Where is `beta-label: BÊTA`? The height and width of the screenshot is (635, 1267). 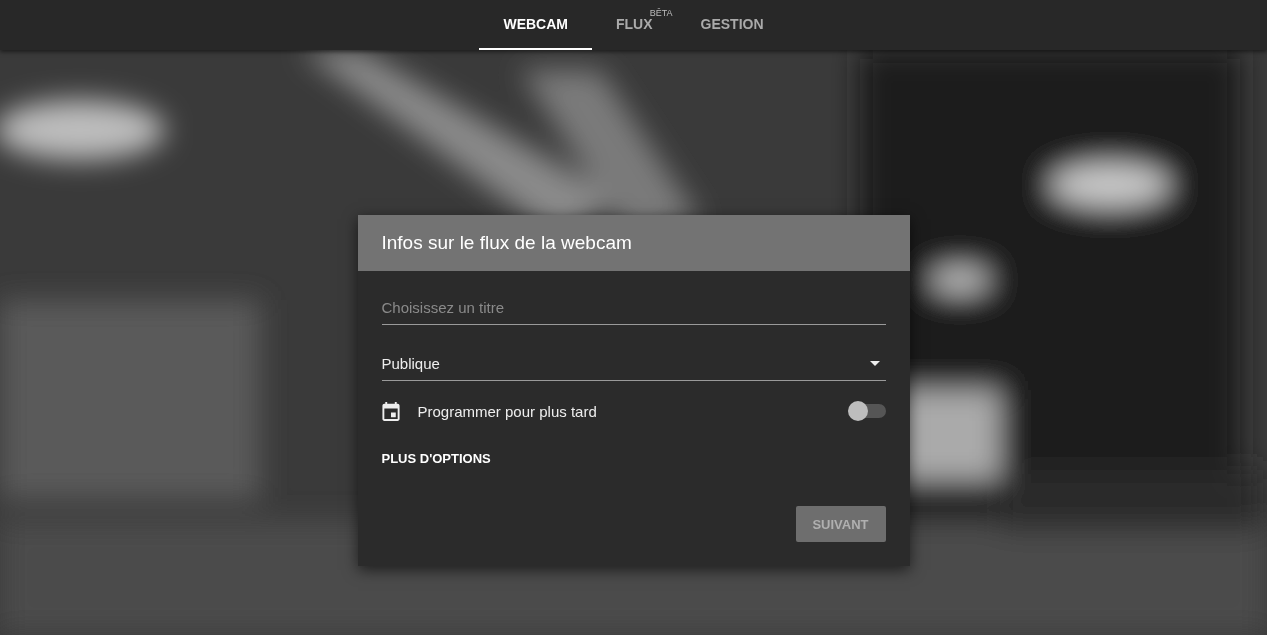 beta-label: BÊTA is located at coordinates (661, 13).